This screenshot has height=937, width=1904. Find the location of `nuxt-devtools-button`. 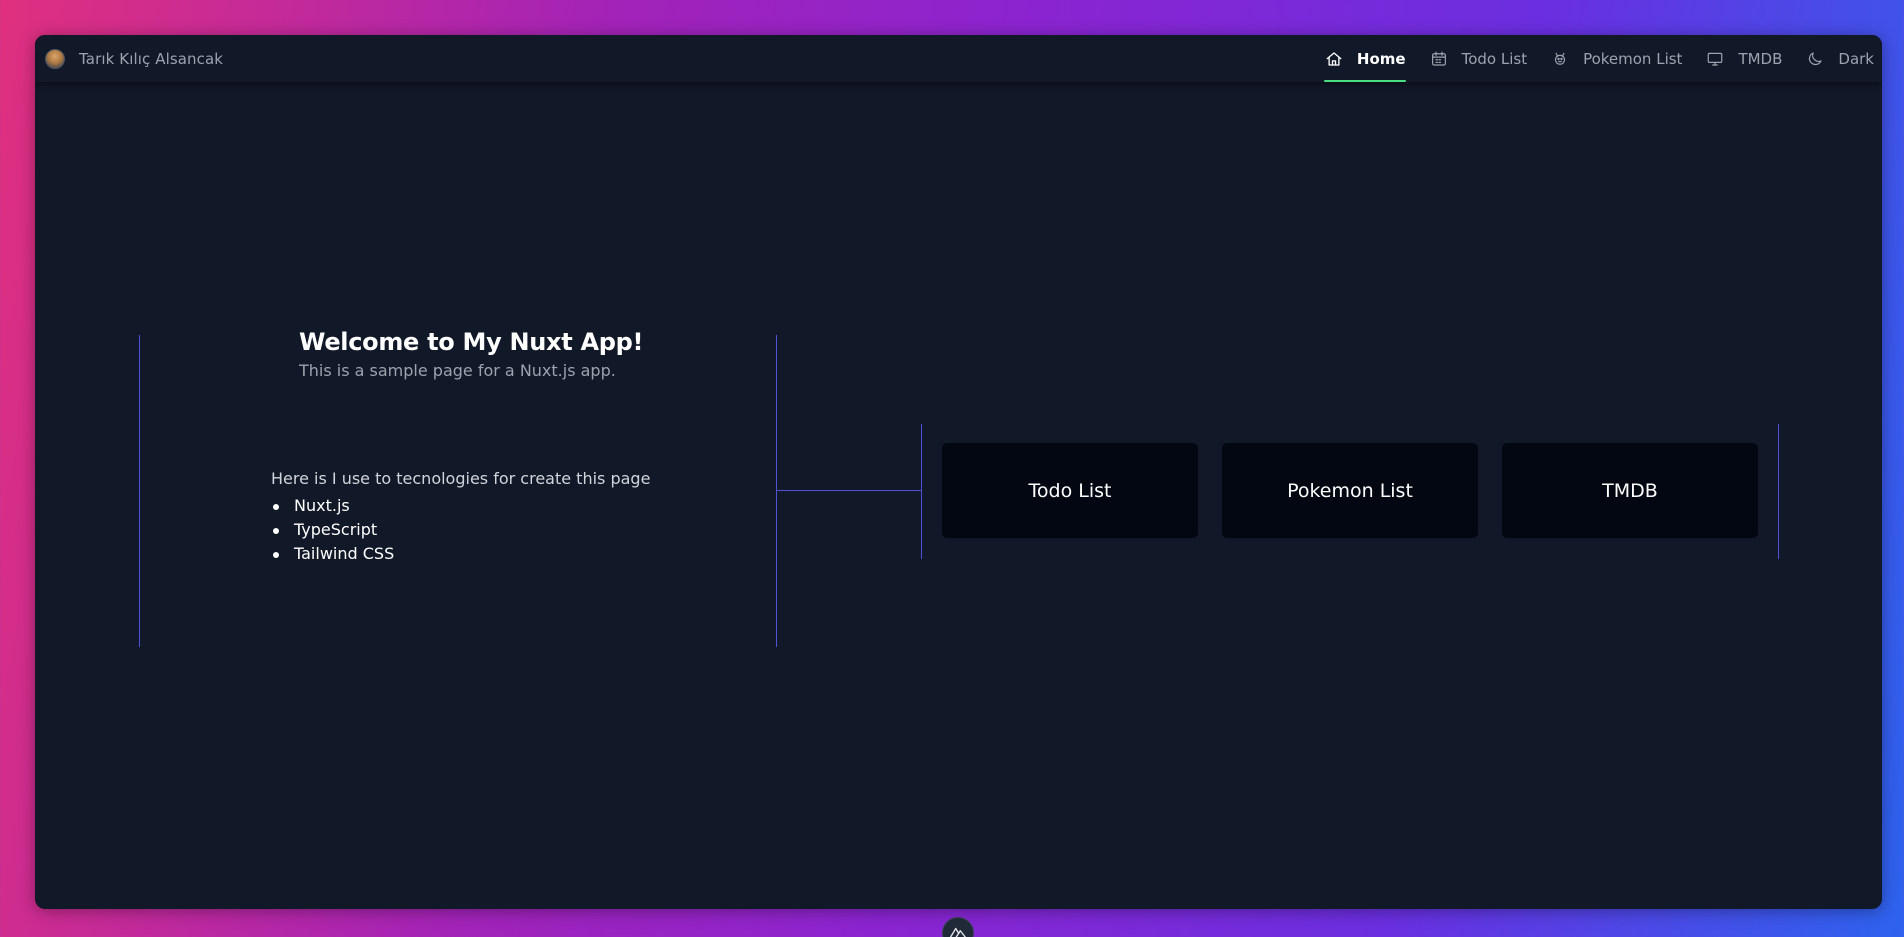

nuxt-devtools-button is located at coordinates (958, 927).